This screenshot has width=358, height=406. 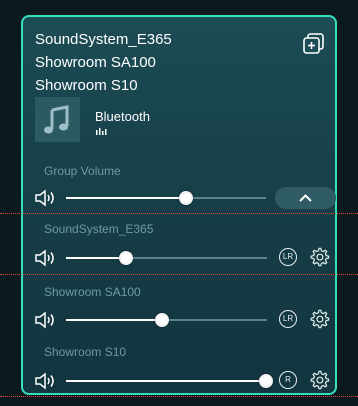 I want to click on equalizer-icon, so click(x=101, y=131).